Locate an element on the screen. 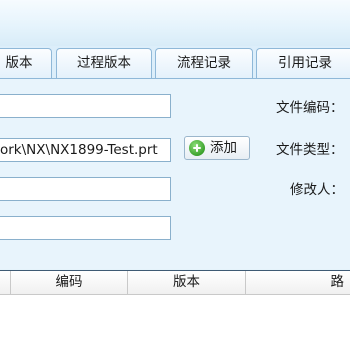 Image resolution: width=350 pixels, height=350 pixels. add-circle-icon is located at coordinates (197, 148).